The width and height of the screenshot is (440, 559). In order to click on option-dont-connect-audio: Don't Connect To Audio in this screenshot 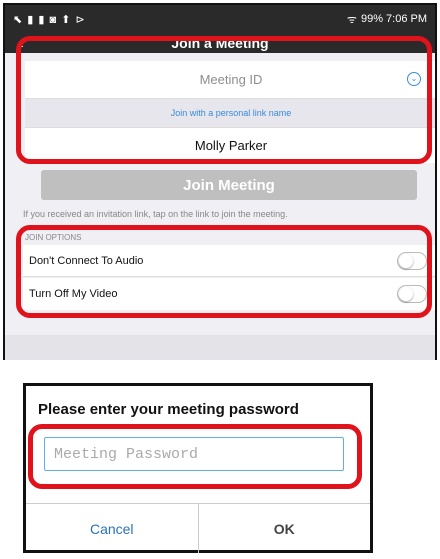, I will do `click(229, 261)`.